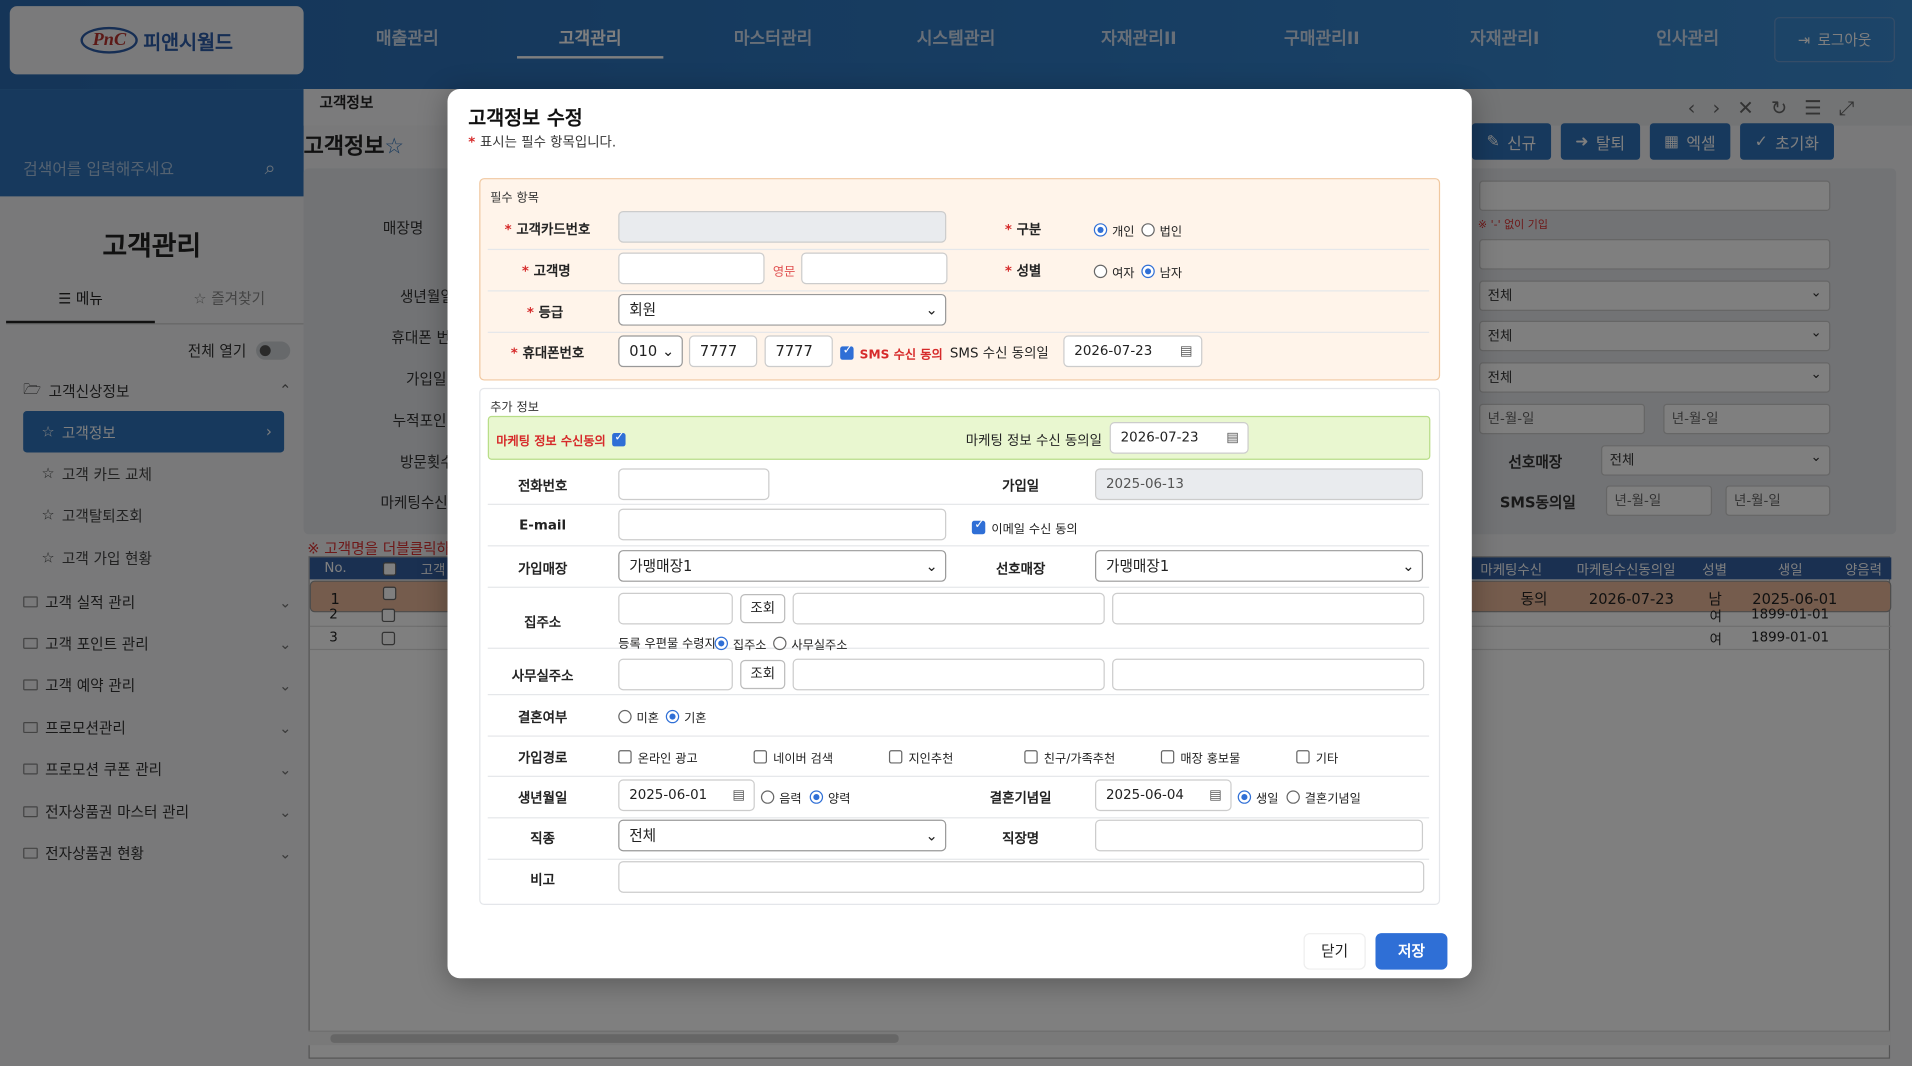 Image resolution: width=1912 pixels, height=1066 pixels. I want to click on section-label-required: 필수 항목, so click(514, 198).